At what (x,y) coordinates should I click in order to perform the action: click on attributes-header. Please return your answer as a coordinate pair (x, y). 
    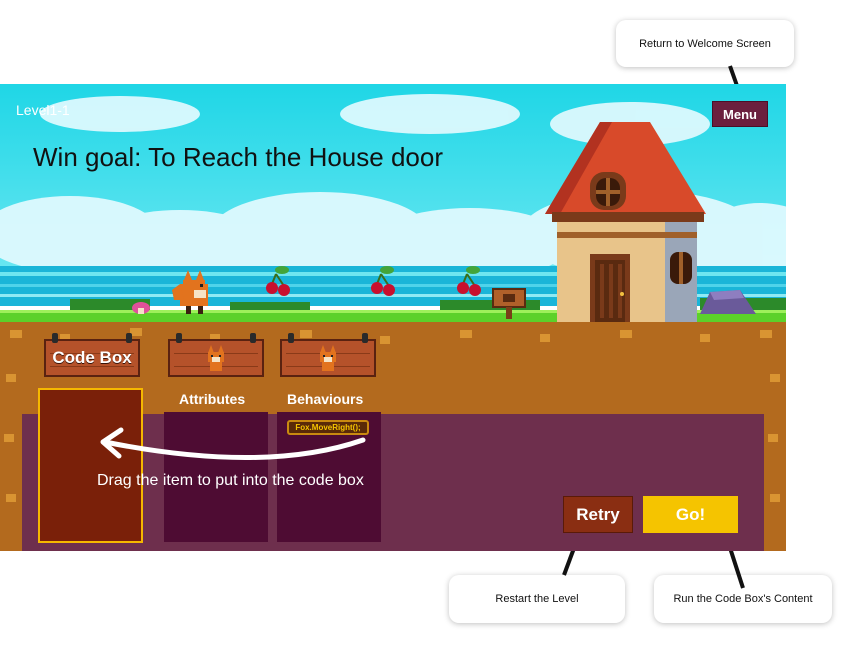
    Looking at the image, I should click on (216, 355).